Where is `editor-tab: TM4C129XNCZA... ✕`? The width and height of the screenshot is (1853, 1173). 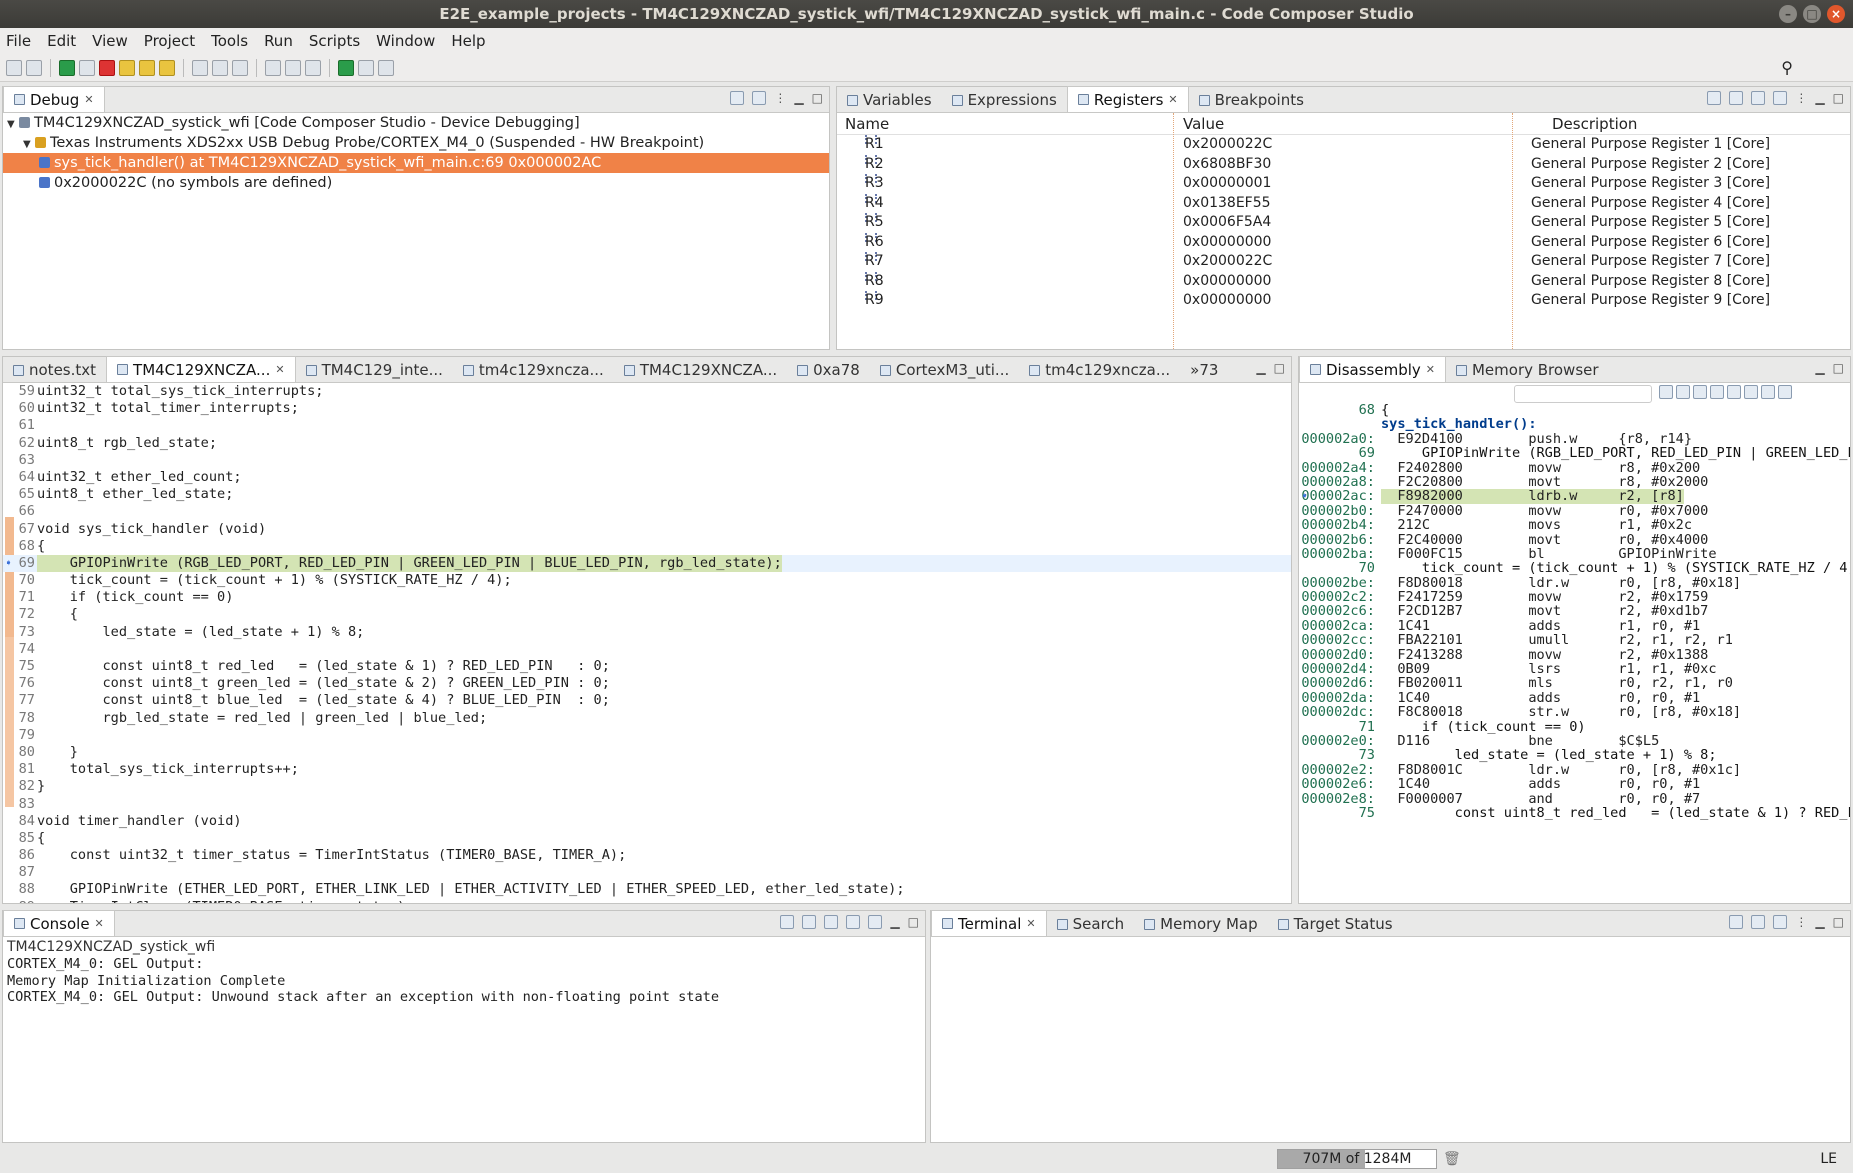
editor-tab: TM4C129XNCZA... ✕ is located at coordinates (201, 369).